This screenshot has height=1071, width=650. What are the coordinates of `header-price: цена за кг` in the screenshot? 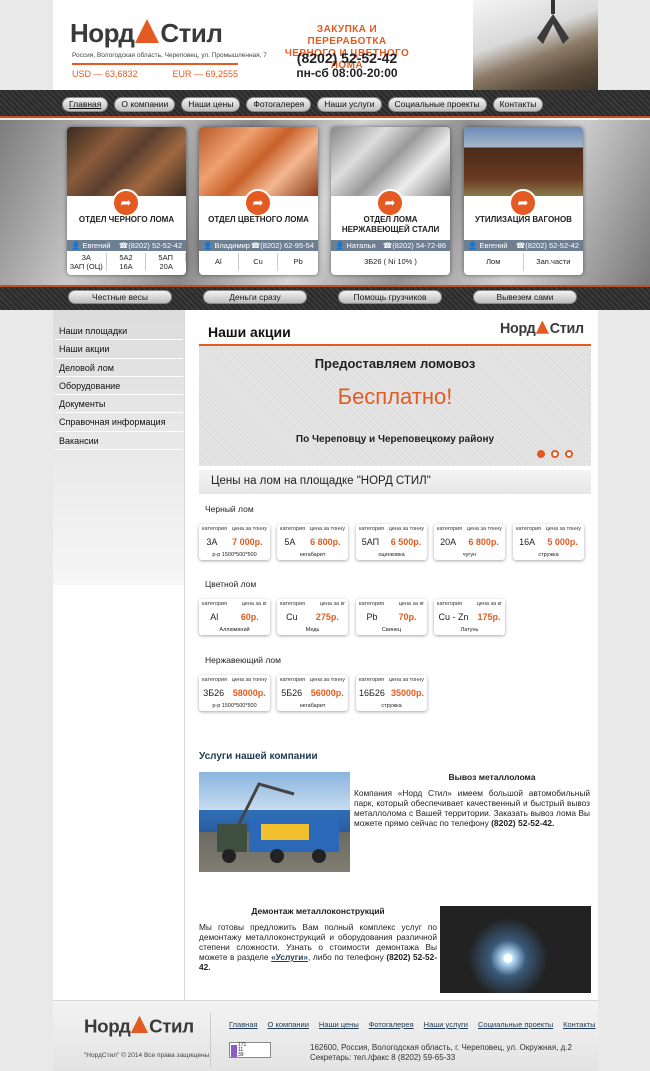 It's located at (489, 604).